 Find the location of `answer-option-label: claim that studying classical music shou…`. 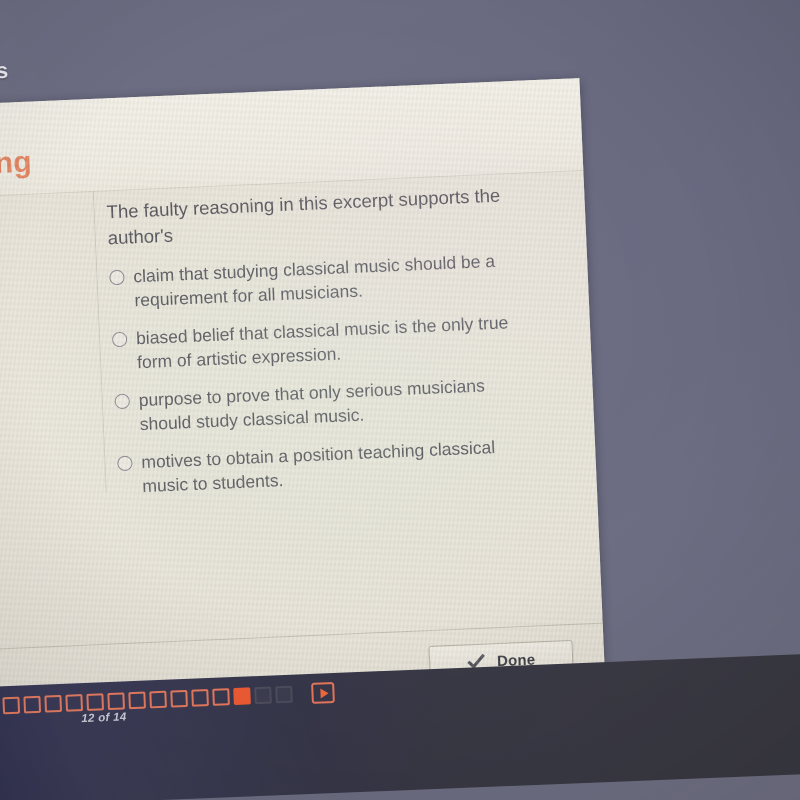

answer-option-label: claim that studying classical music shou… is located at coordinates (314, 280).